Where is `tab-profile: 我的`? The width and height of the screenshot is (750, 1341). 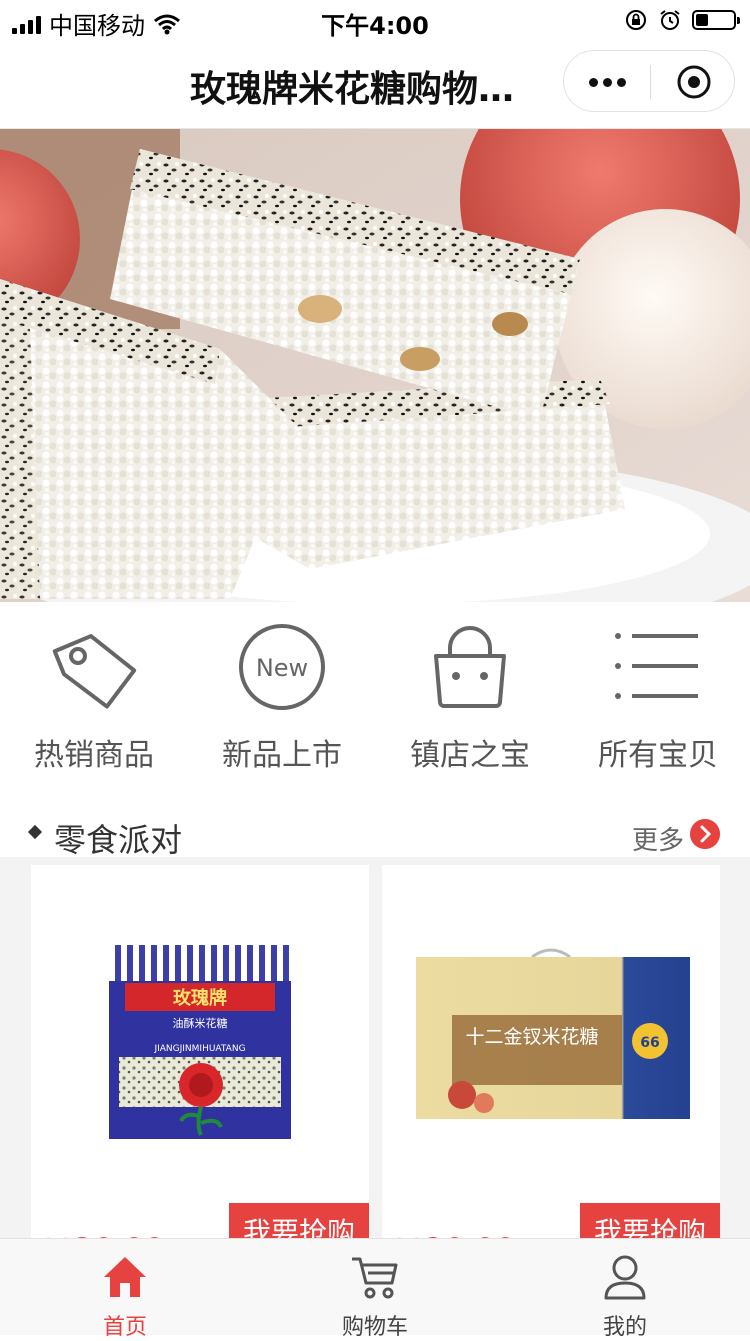 tab-profile: 我的 is located at coordinates (625, 1289).